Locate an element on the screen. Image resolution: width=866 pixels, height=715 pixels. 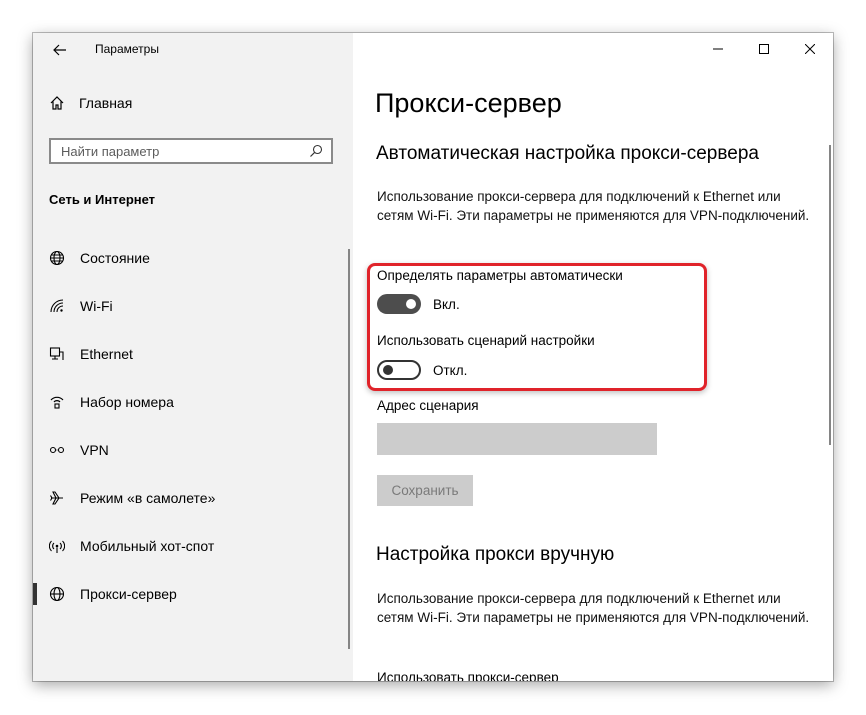
dialup-icon is located at coordinates (57, 402).